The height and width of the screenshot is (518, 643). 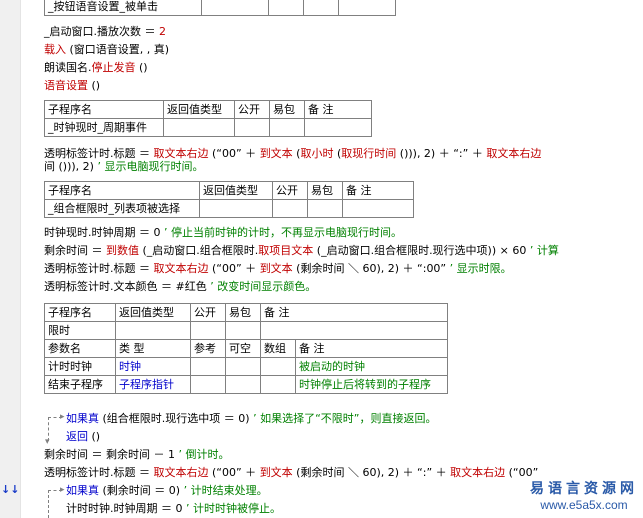 What do you see at coordinates (167, 491) in the screenshot?
I see `code-line-if-time-up: 如果真 (剩余时间 ＝ 0) ’ 计时结束处理。` at bounding box center [167, 491].